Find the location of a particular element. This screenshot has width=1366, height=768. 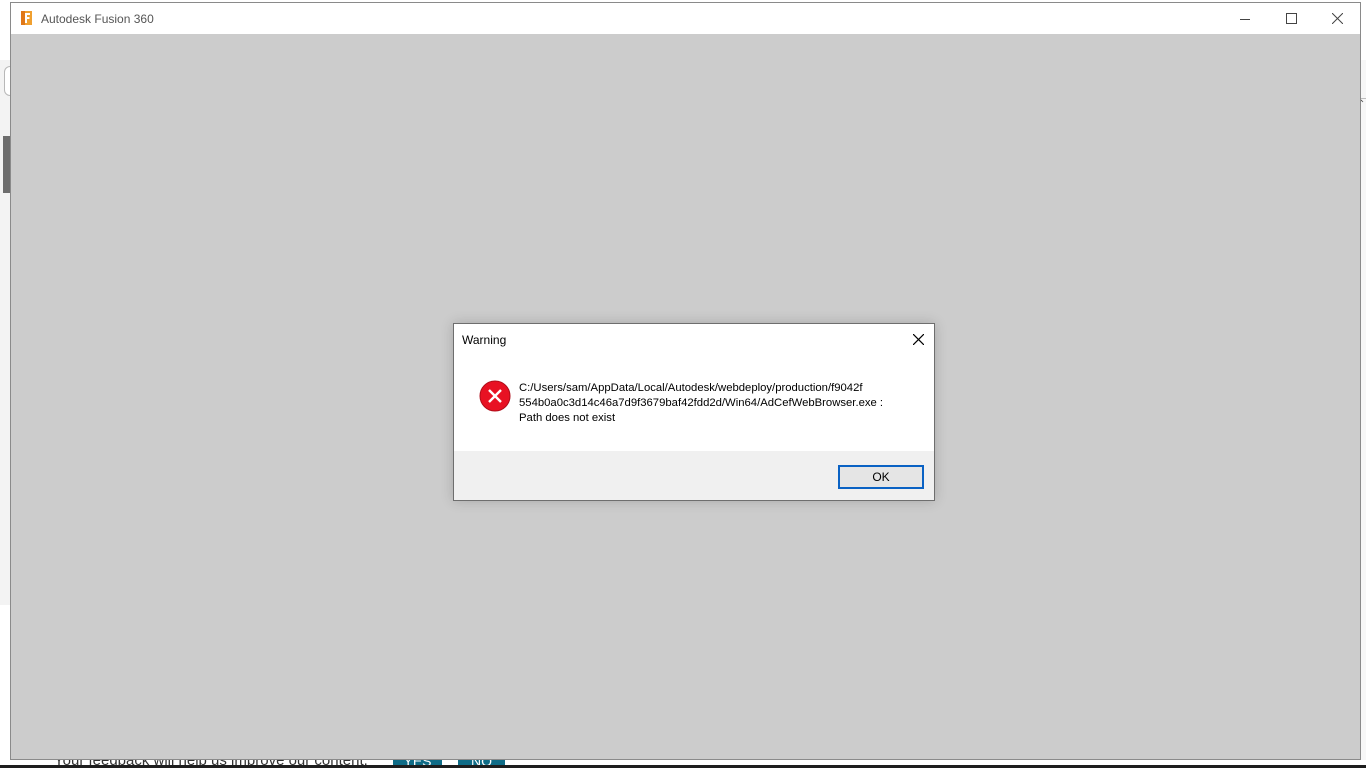

message-line: Path does not exist is located at coordinates (567, 418).